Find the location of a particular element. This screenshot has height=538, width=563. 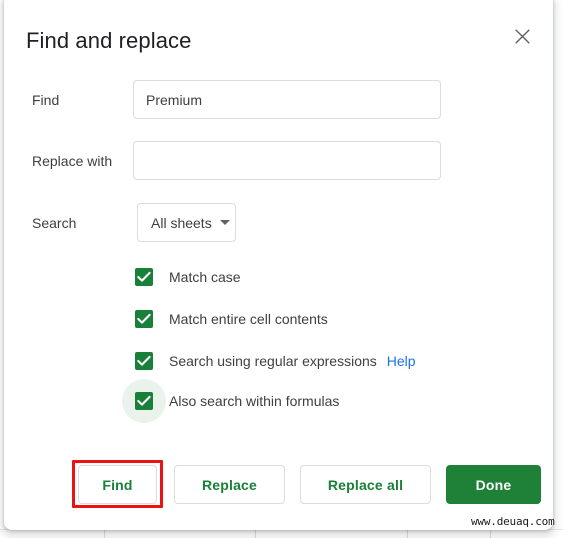

checkbox-label: Match entire cell contents is located at coordinates (248, 319).